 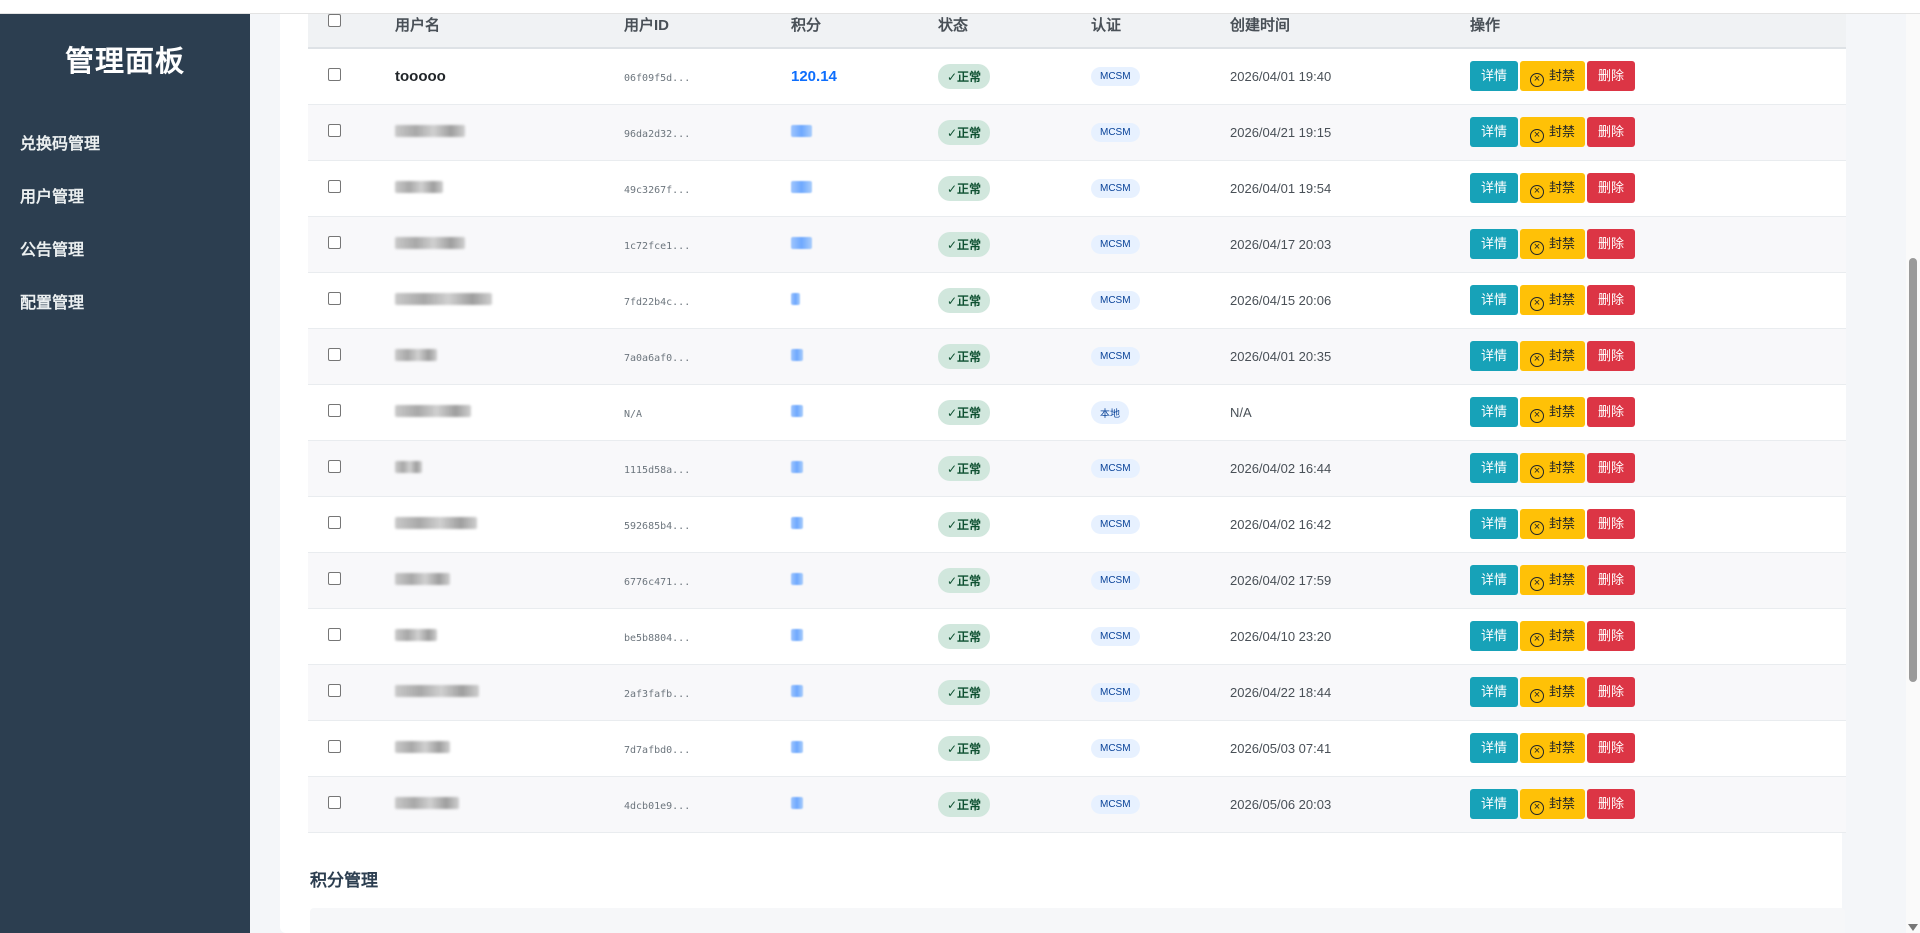 What do you see at coordinates (509, 580) in the screenshot?
I see `username-cell` at bounding box center [509, 580].